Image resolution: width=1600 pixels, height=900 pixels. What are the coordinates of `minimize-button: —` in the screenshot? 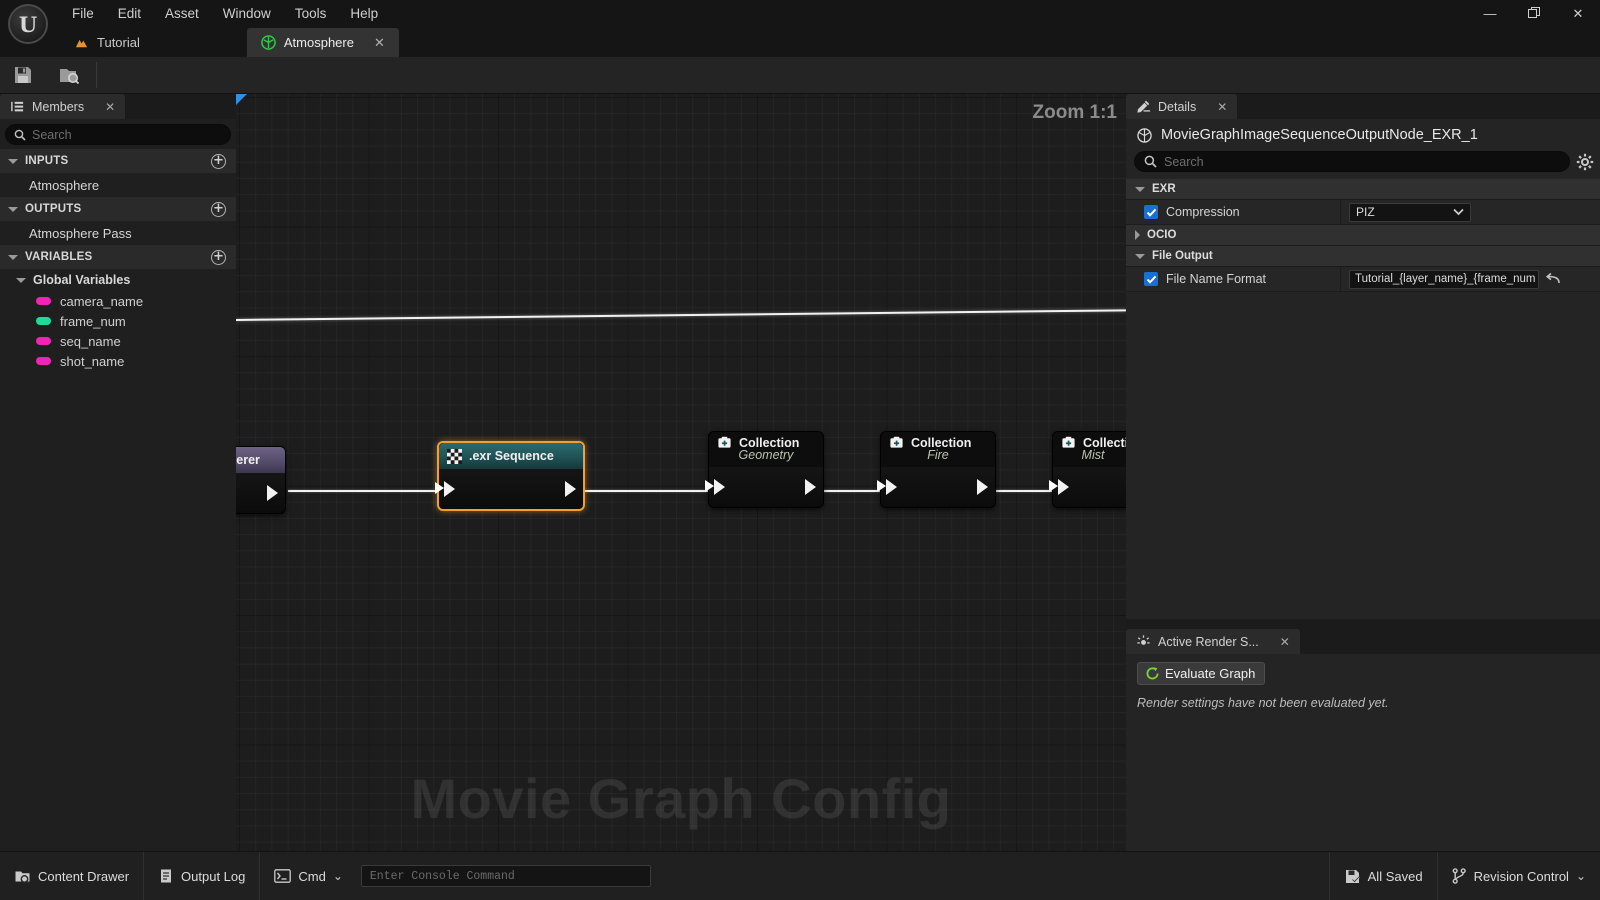 It's located at (1490, 13).